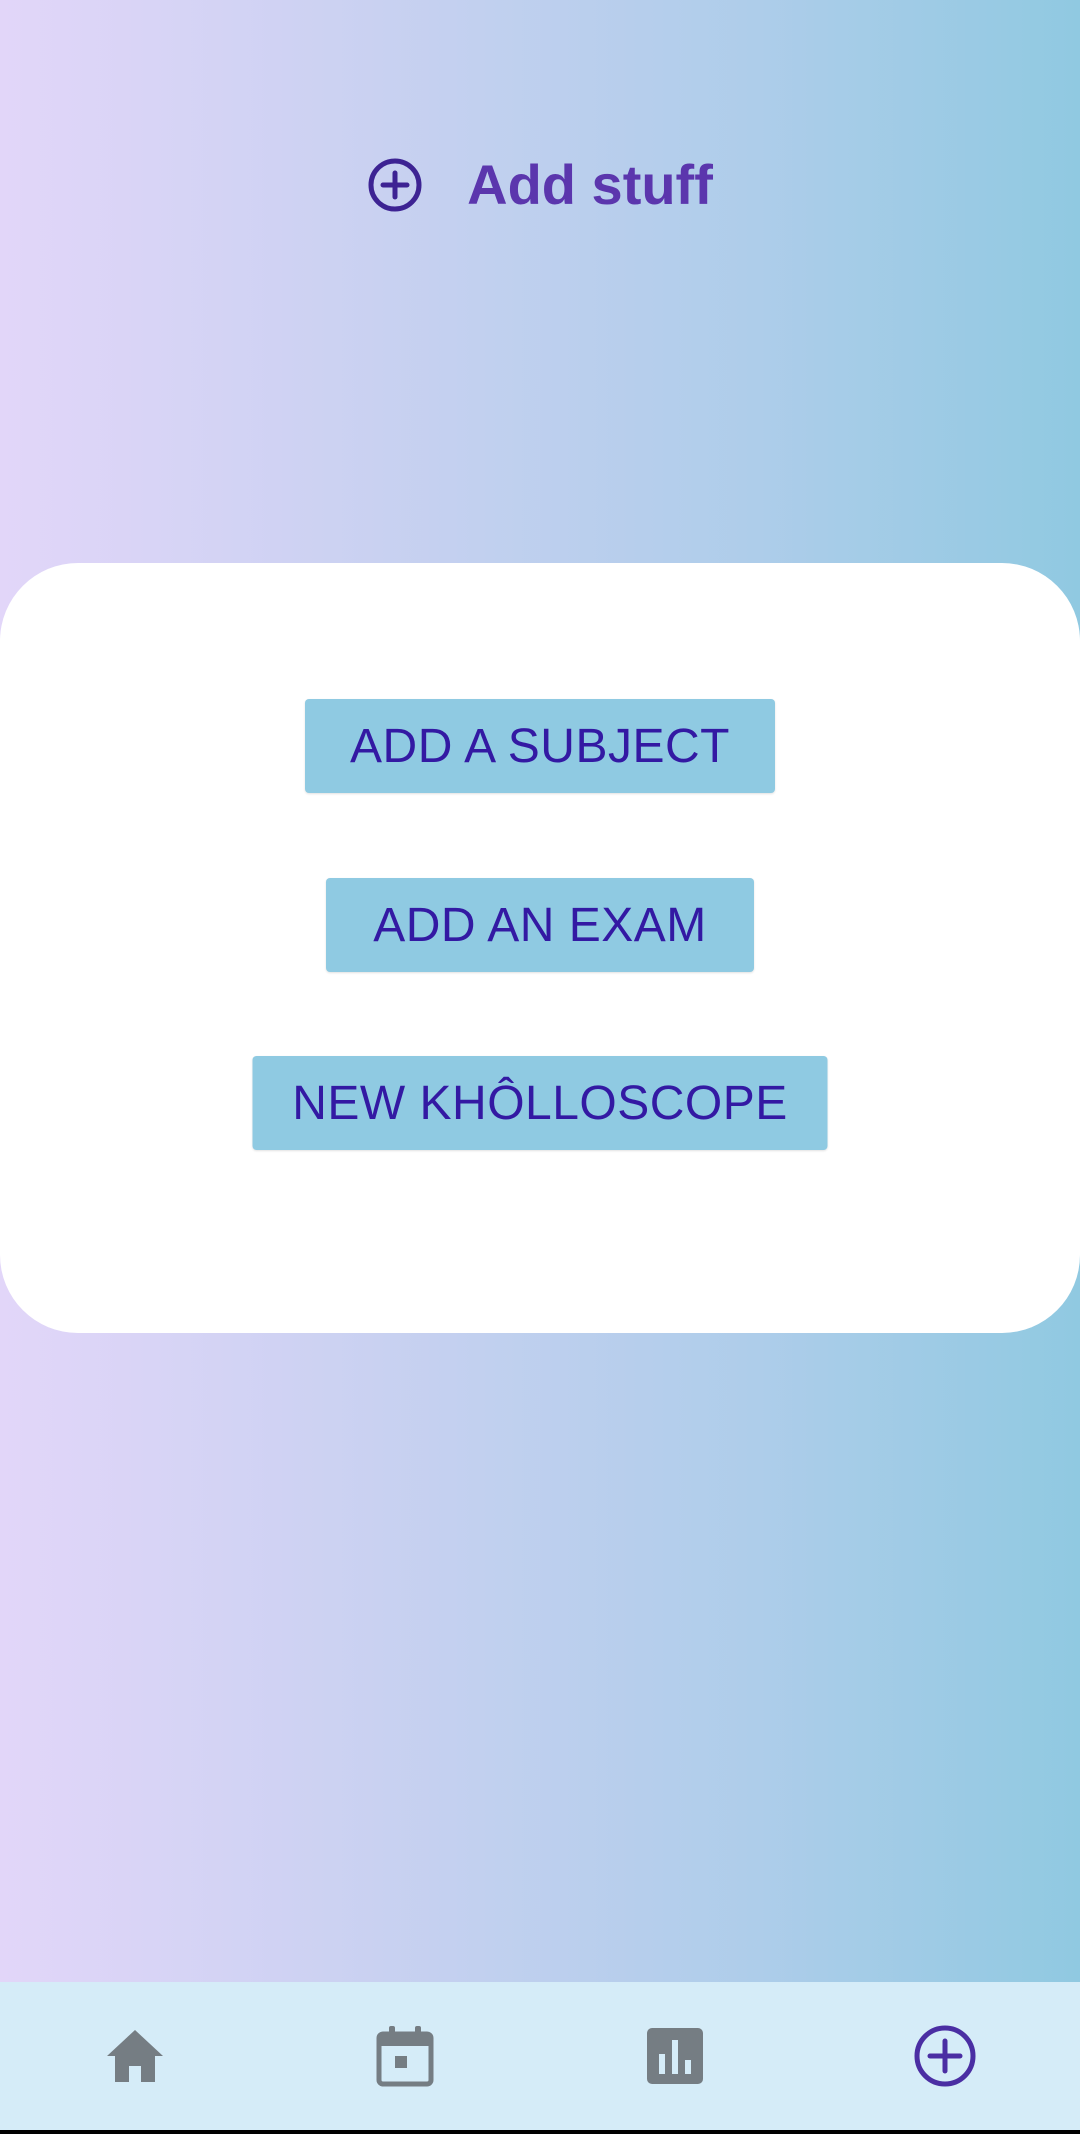  I want to click on nav-stats, so click(675, 2056).